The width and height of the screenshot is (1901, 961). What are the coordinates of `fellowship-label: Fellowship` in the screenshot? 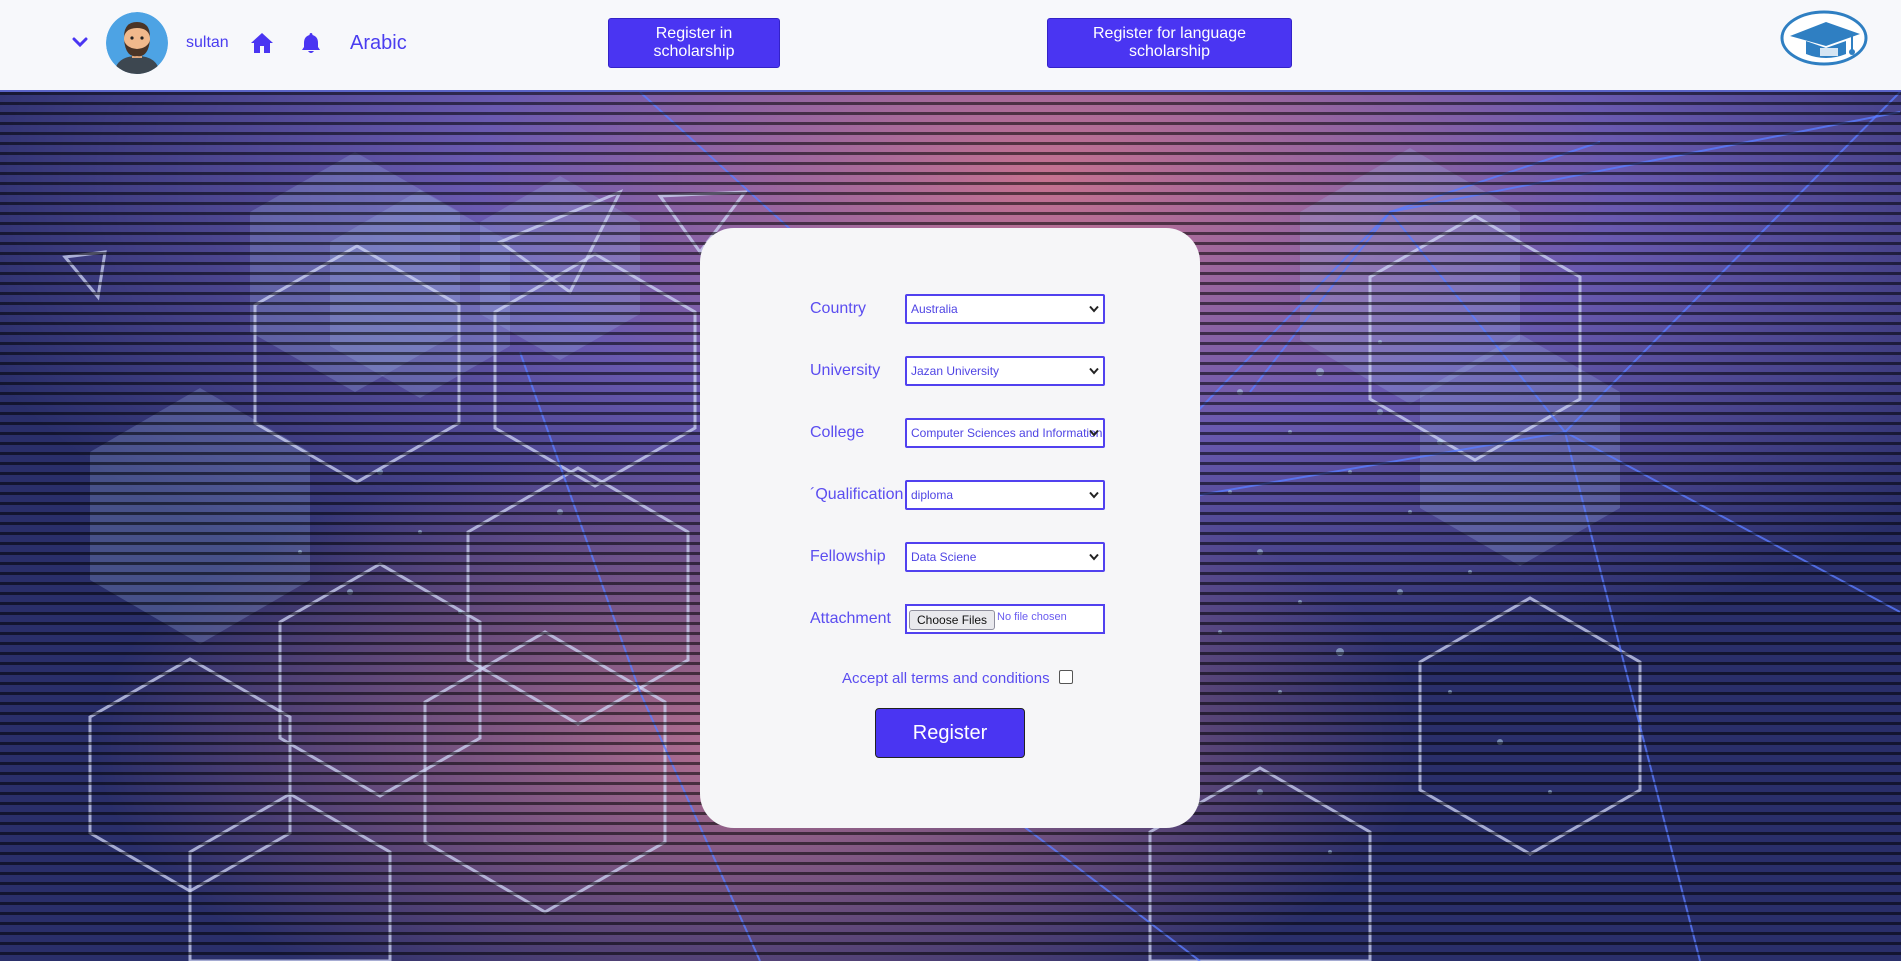 It's located at (848, 556).